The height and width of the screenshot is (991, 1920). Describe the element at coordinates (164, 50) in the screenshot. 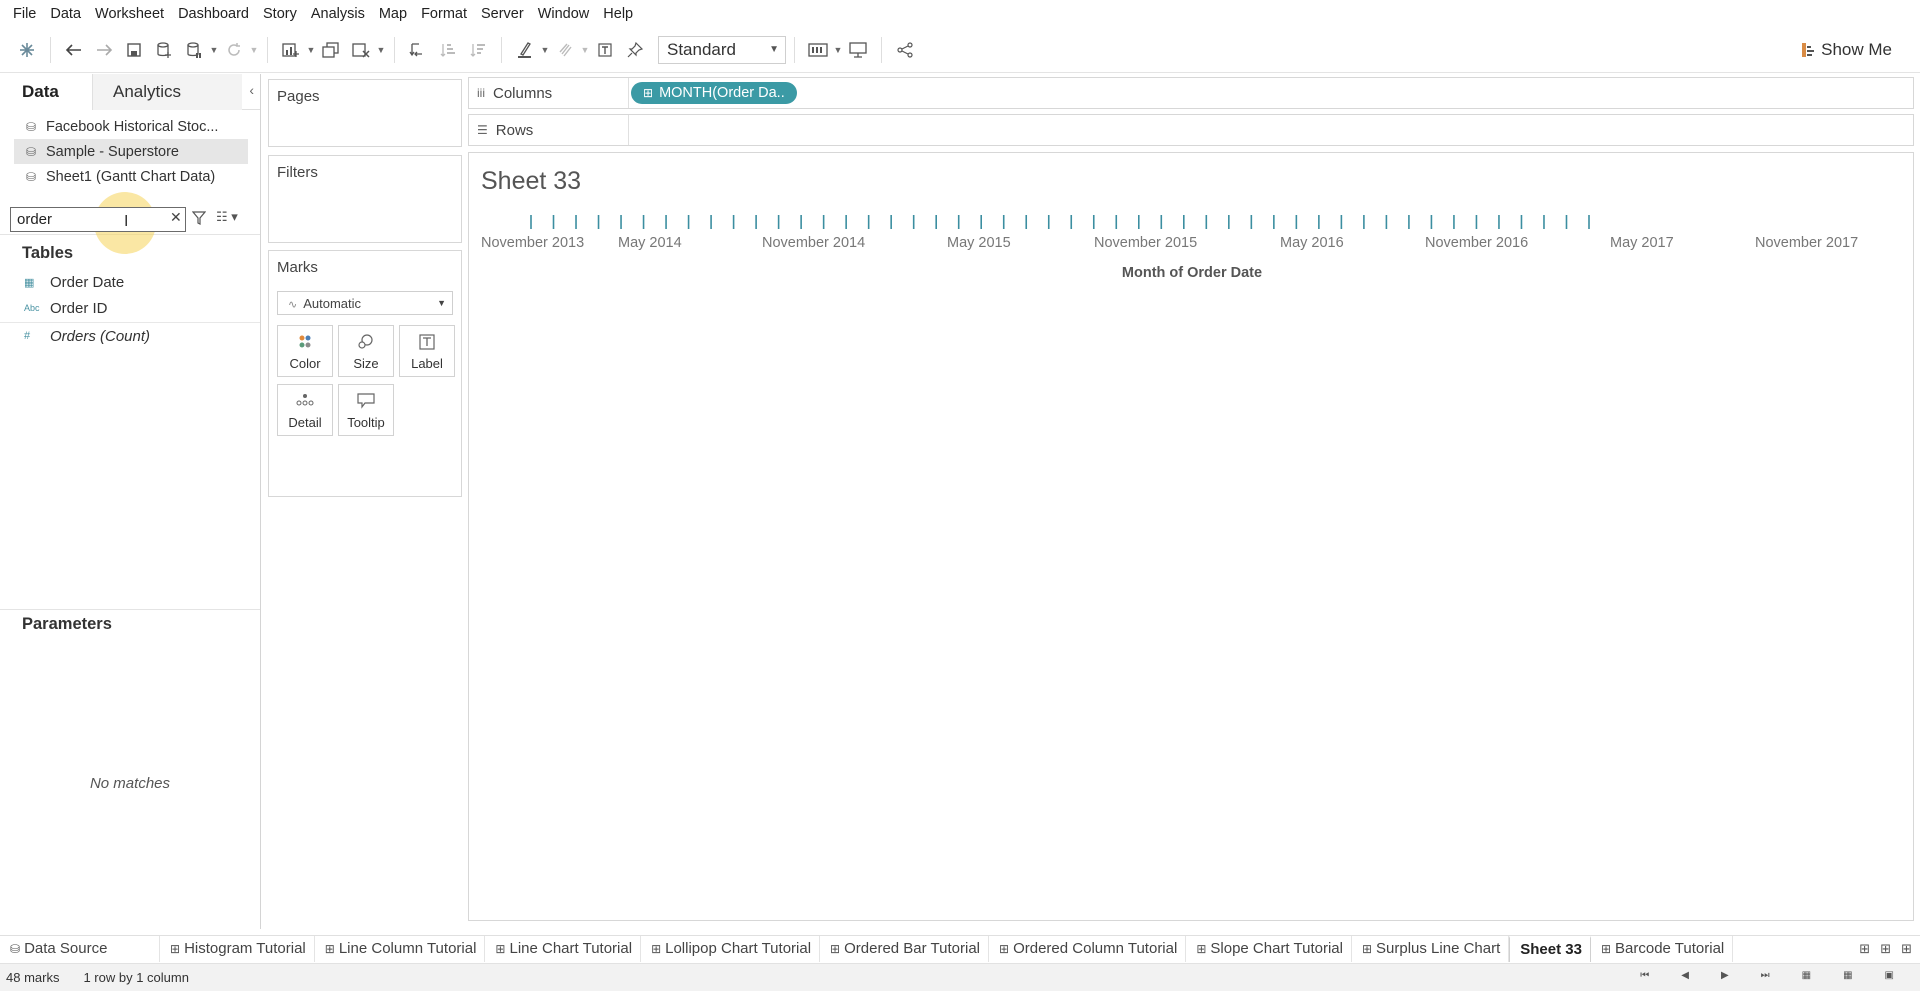

I see `new-datasource-icon` at that location.